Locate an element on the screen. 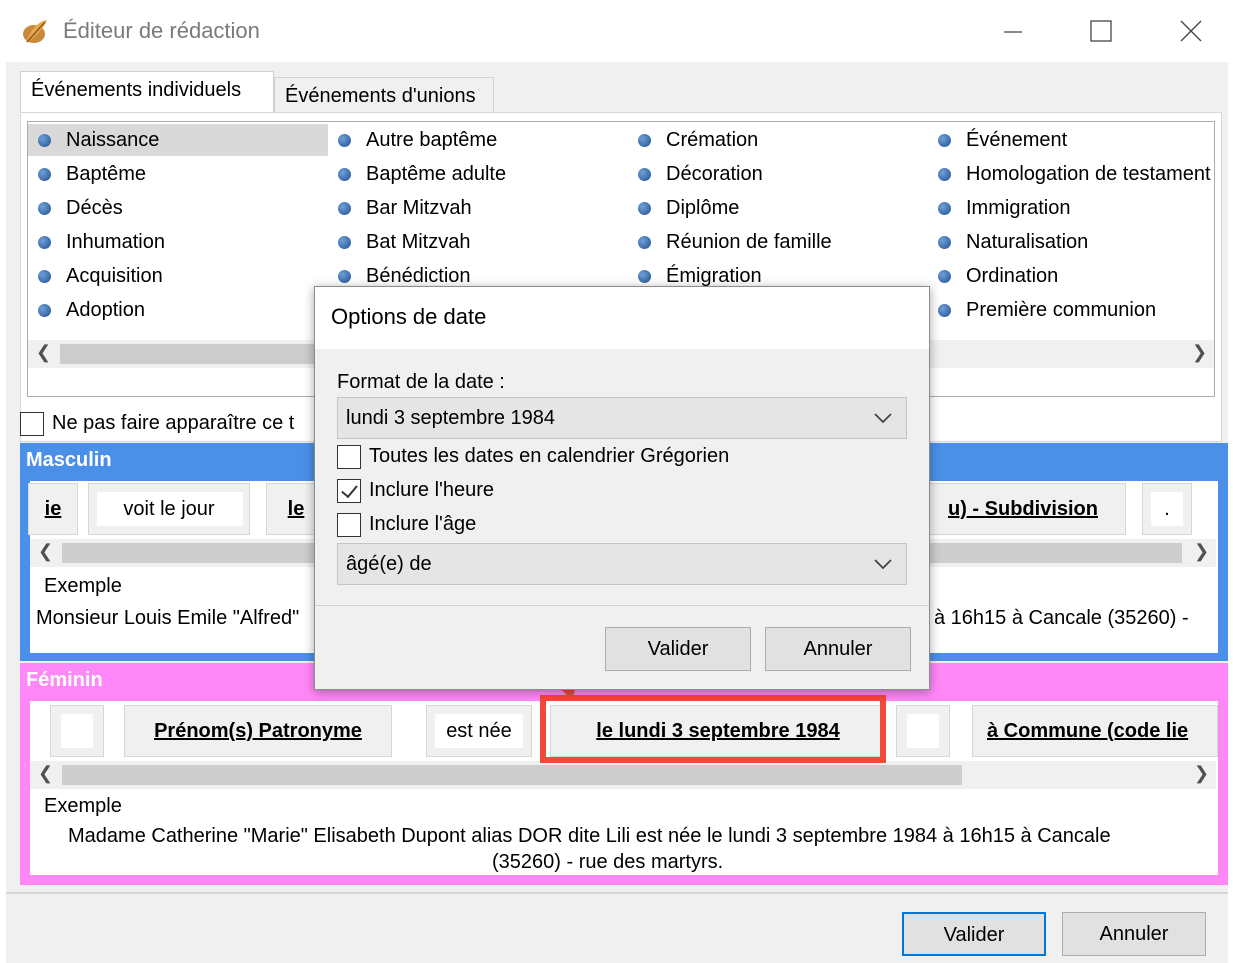  event-item: Ordination is located at coordinates (1071, 276).